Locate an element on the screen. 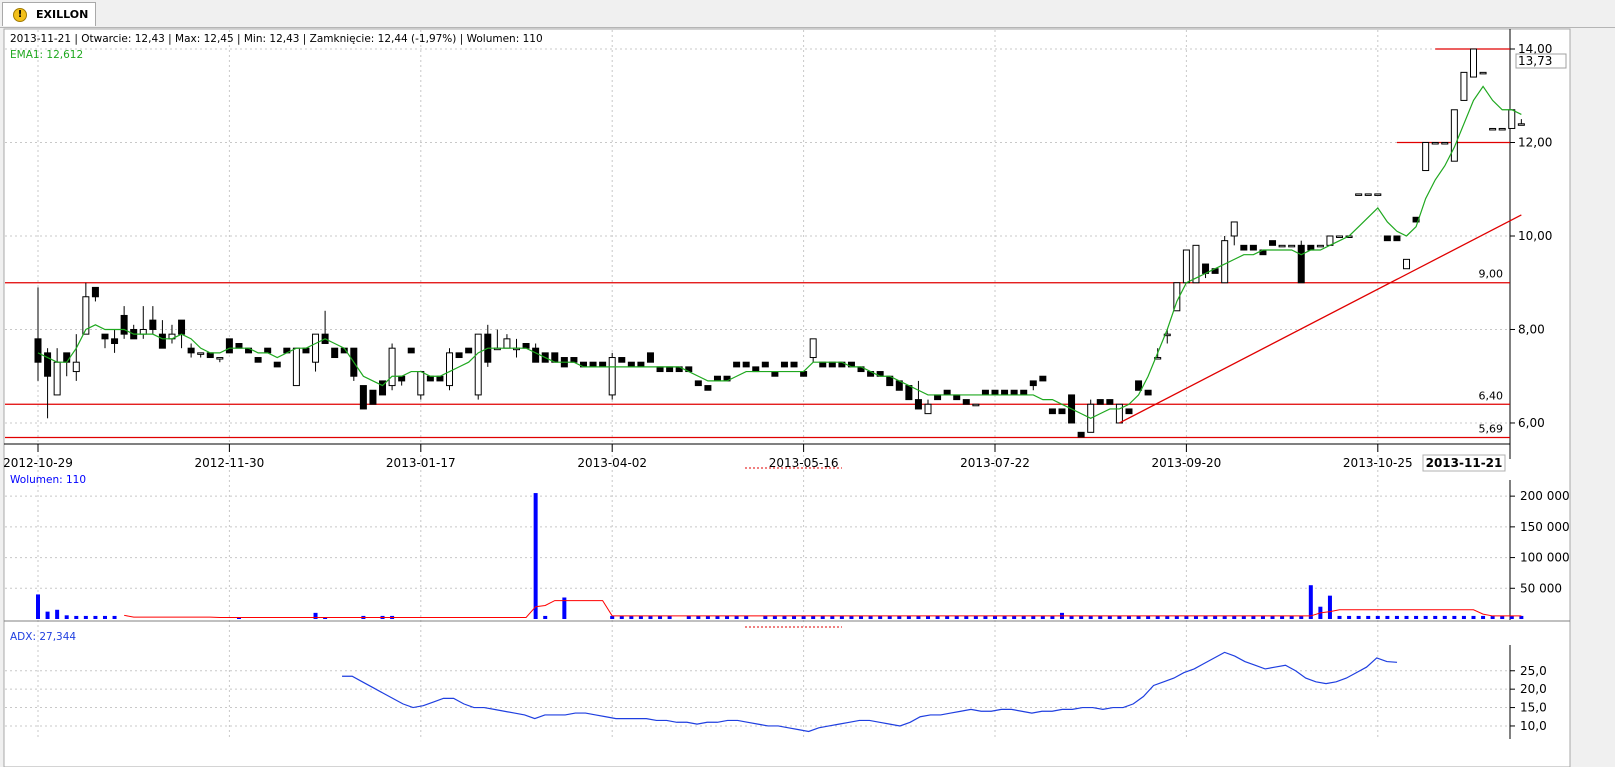 The width and height of the screenshot is (1615, 767). volume-tick-label: 100 000 is located at coordinates (1545, 558).